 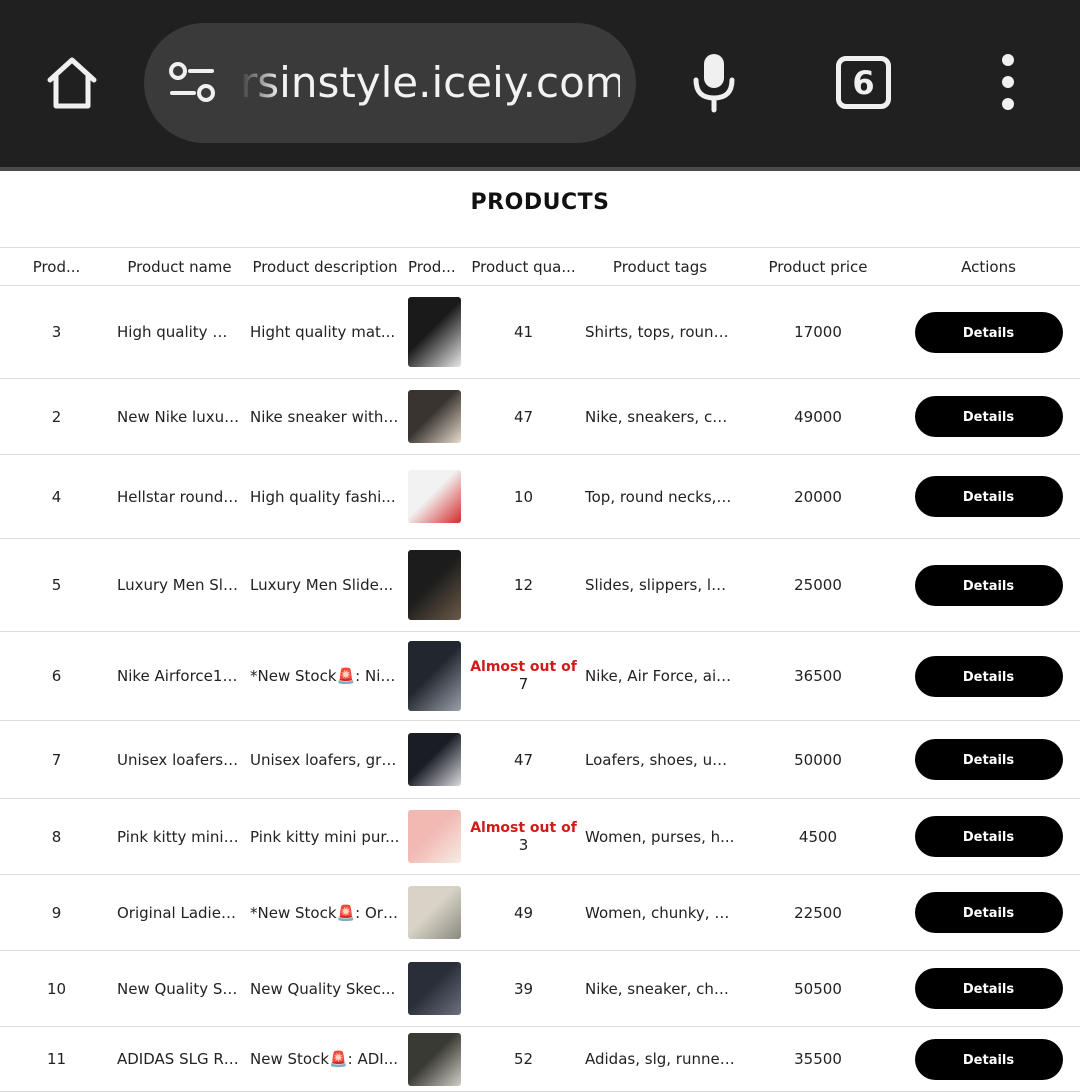 What do you see at coordinates (56, 496) in the screenshot?
I see `product-id-cell: 4` at bounding box center [56, 496].